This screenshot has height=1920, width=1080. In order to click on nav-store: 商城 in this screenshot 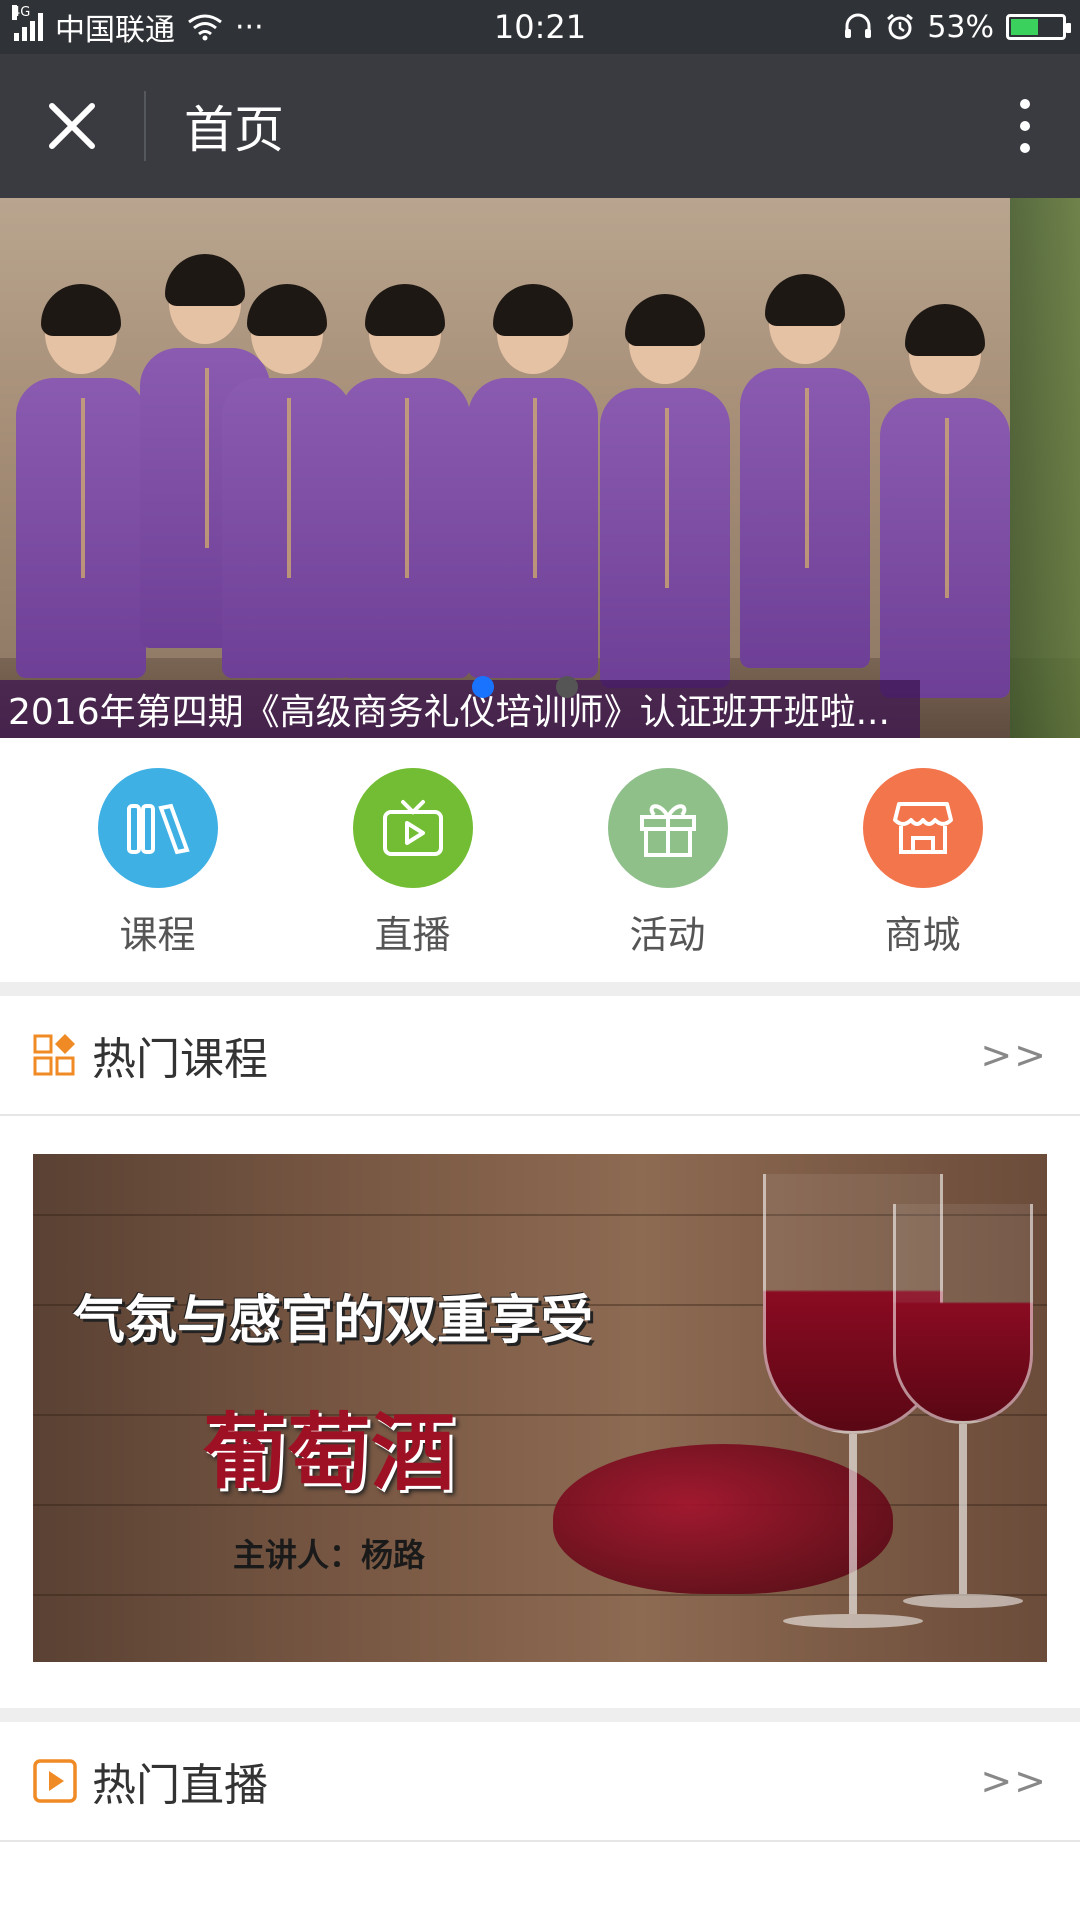, I will do `click(923, 863)`.